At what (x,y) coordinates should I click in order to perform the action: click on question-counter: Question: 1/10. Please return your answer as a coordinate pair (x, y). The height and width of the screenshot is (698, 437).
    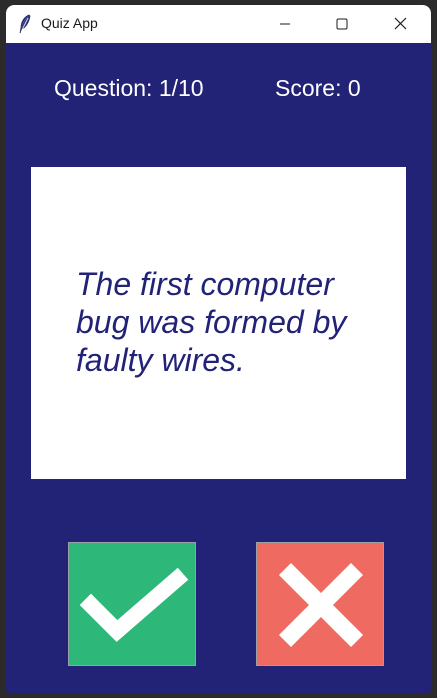
    Looking at the image, I should click on (129, 88).